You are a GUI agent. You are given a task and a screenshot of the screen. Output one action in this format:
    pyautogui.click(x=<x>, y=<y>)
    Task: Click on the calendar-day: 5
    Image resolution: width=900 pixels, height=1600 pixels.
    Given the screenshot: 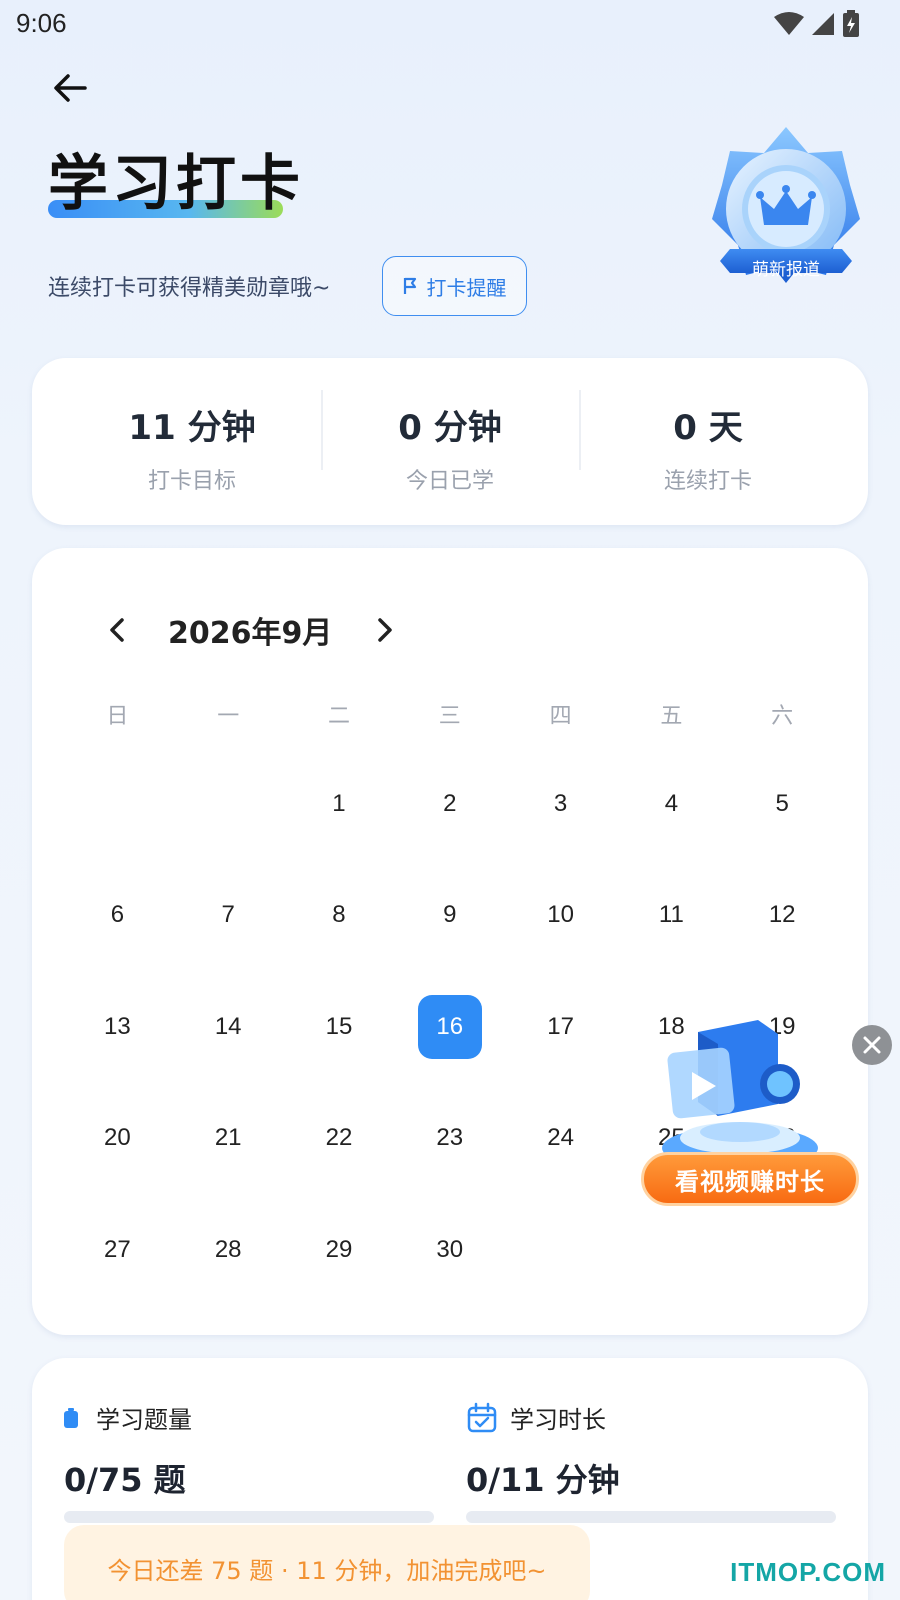 What is the action you would take?
    pyautogui.click(x=782, y=804)
    